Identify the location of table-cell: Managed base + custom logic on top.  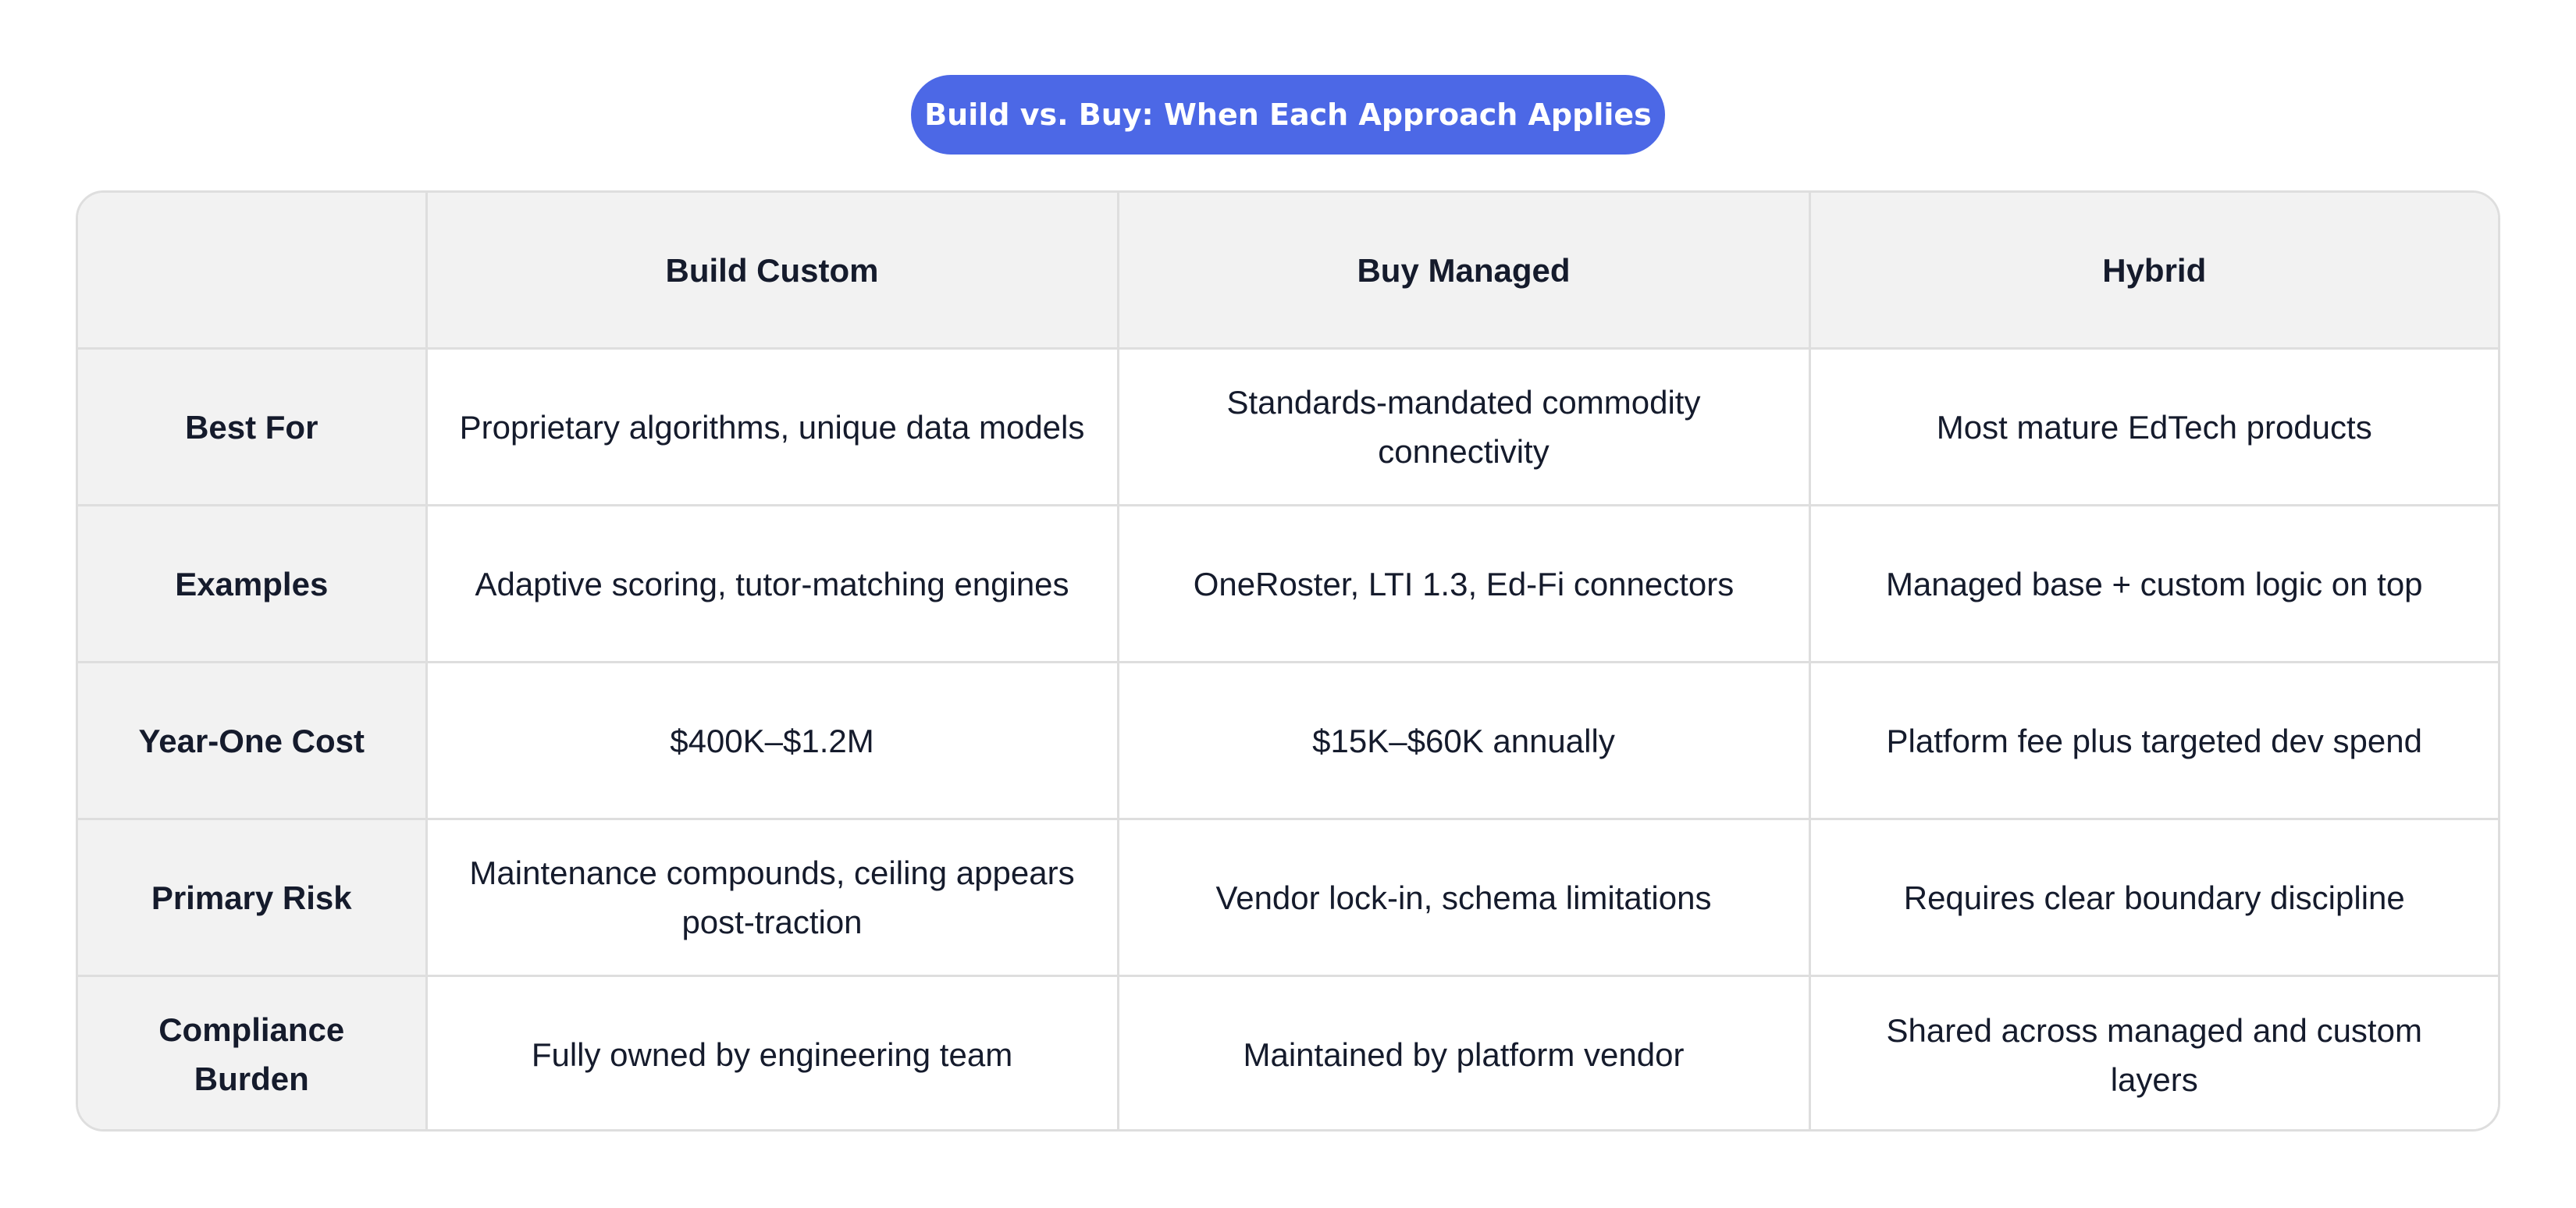
(2153, 583).